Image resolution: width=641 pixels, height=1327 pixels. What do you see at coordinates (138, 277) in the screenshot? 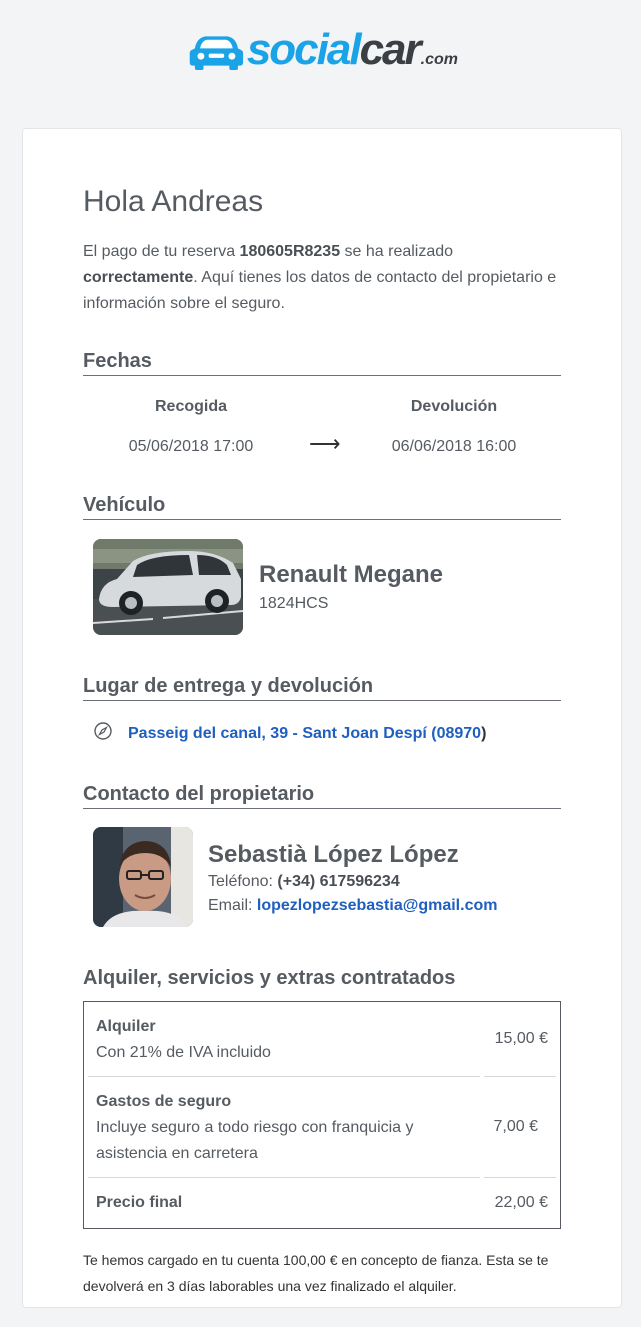
I see `payment-status: correctamente` at bounding box center [138, 277].